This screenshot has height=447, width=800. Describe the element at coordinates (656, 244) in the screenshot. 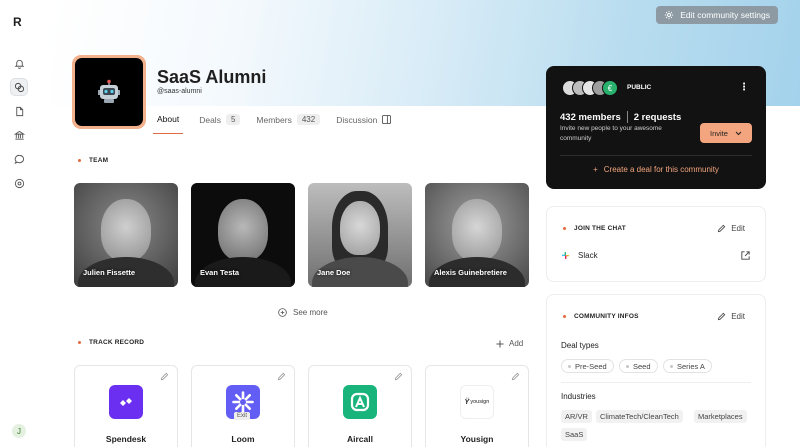

I see `join-chat-panel: JOIN THE CHAT Edit Slack` at that location.